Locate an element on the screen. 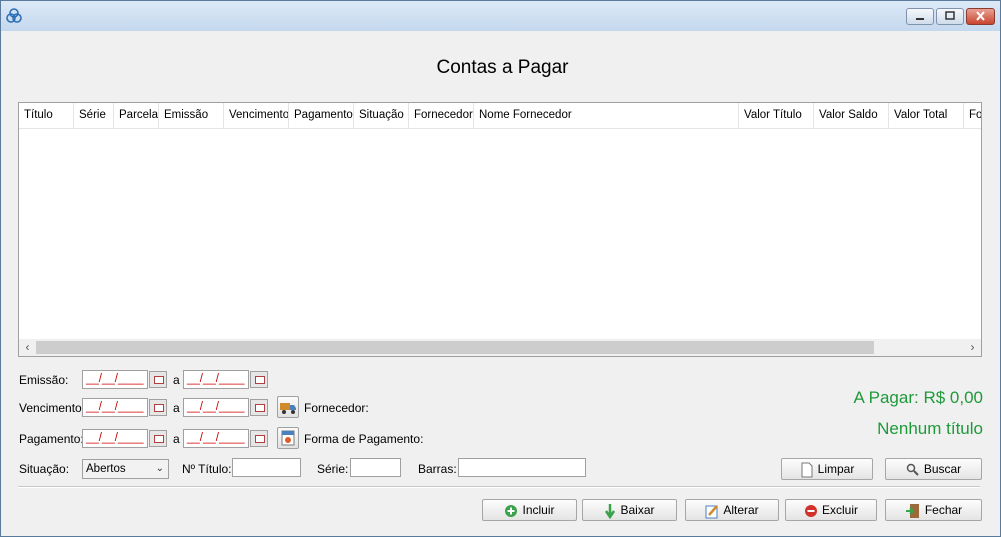 Image resolution: width=1001 pixels, height=537 pixels. incluir-button: Incluir is located at coordinates (529, 510).